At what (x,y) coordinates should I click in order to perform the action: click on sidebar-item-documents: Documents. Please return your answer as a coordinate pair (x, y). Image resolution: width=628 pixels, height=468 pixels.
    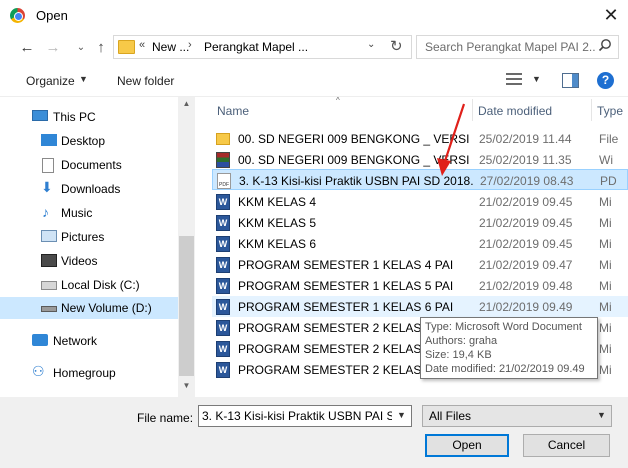
    Looking at the image, I should click on (89, 165).